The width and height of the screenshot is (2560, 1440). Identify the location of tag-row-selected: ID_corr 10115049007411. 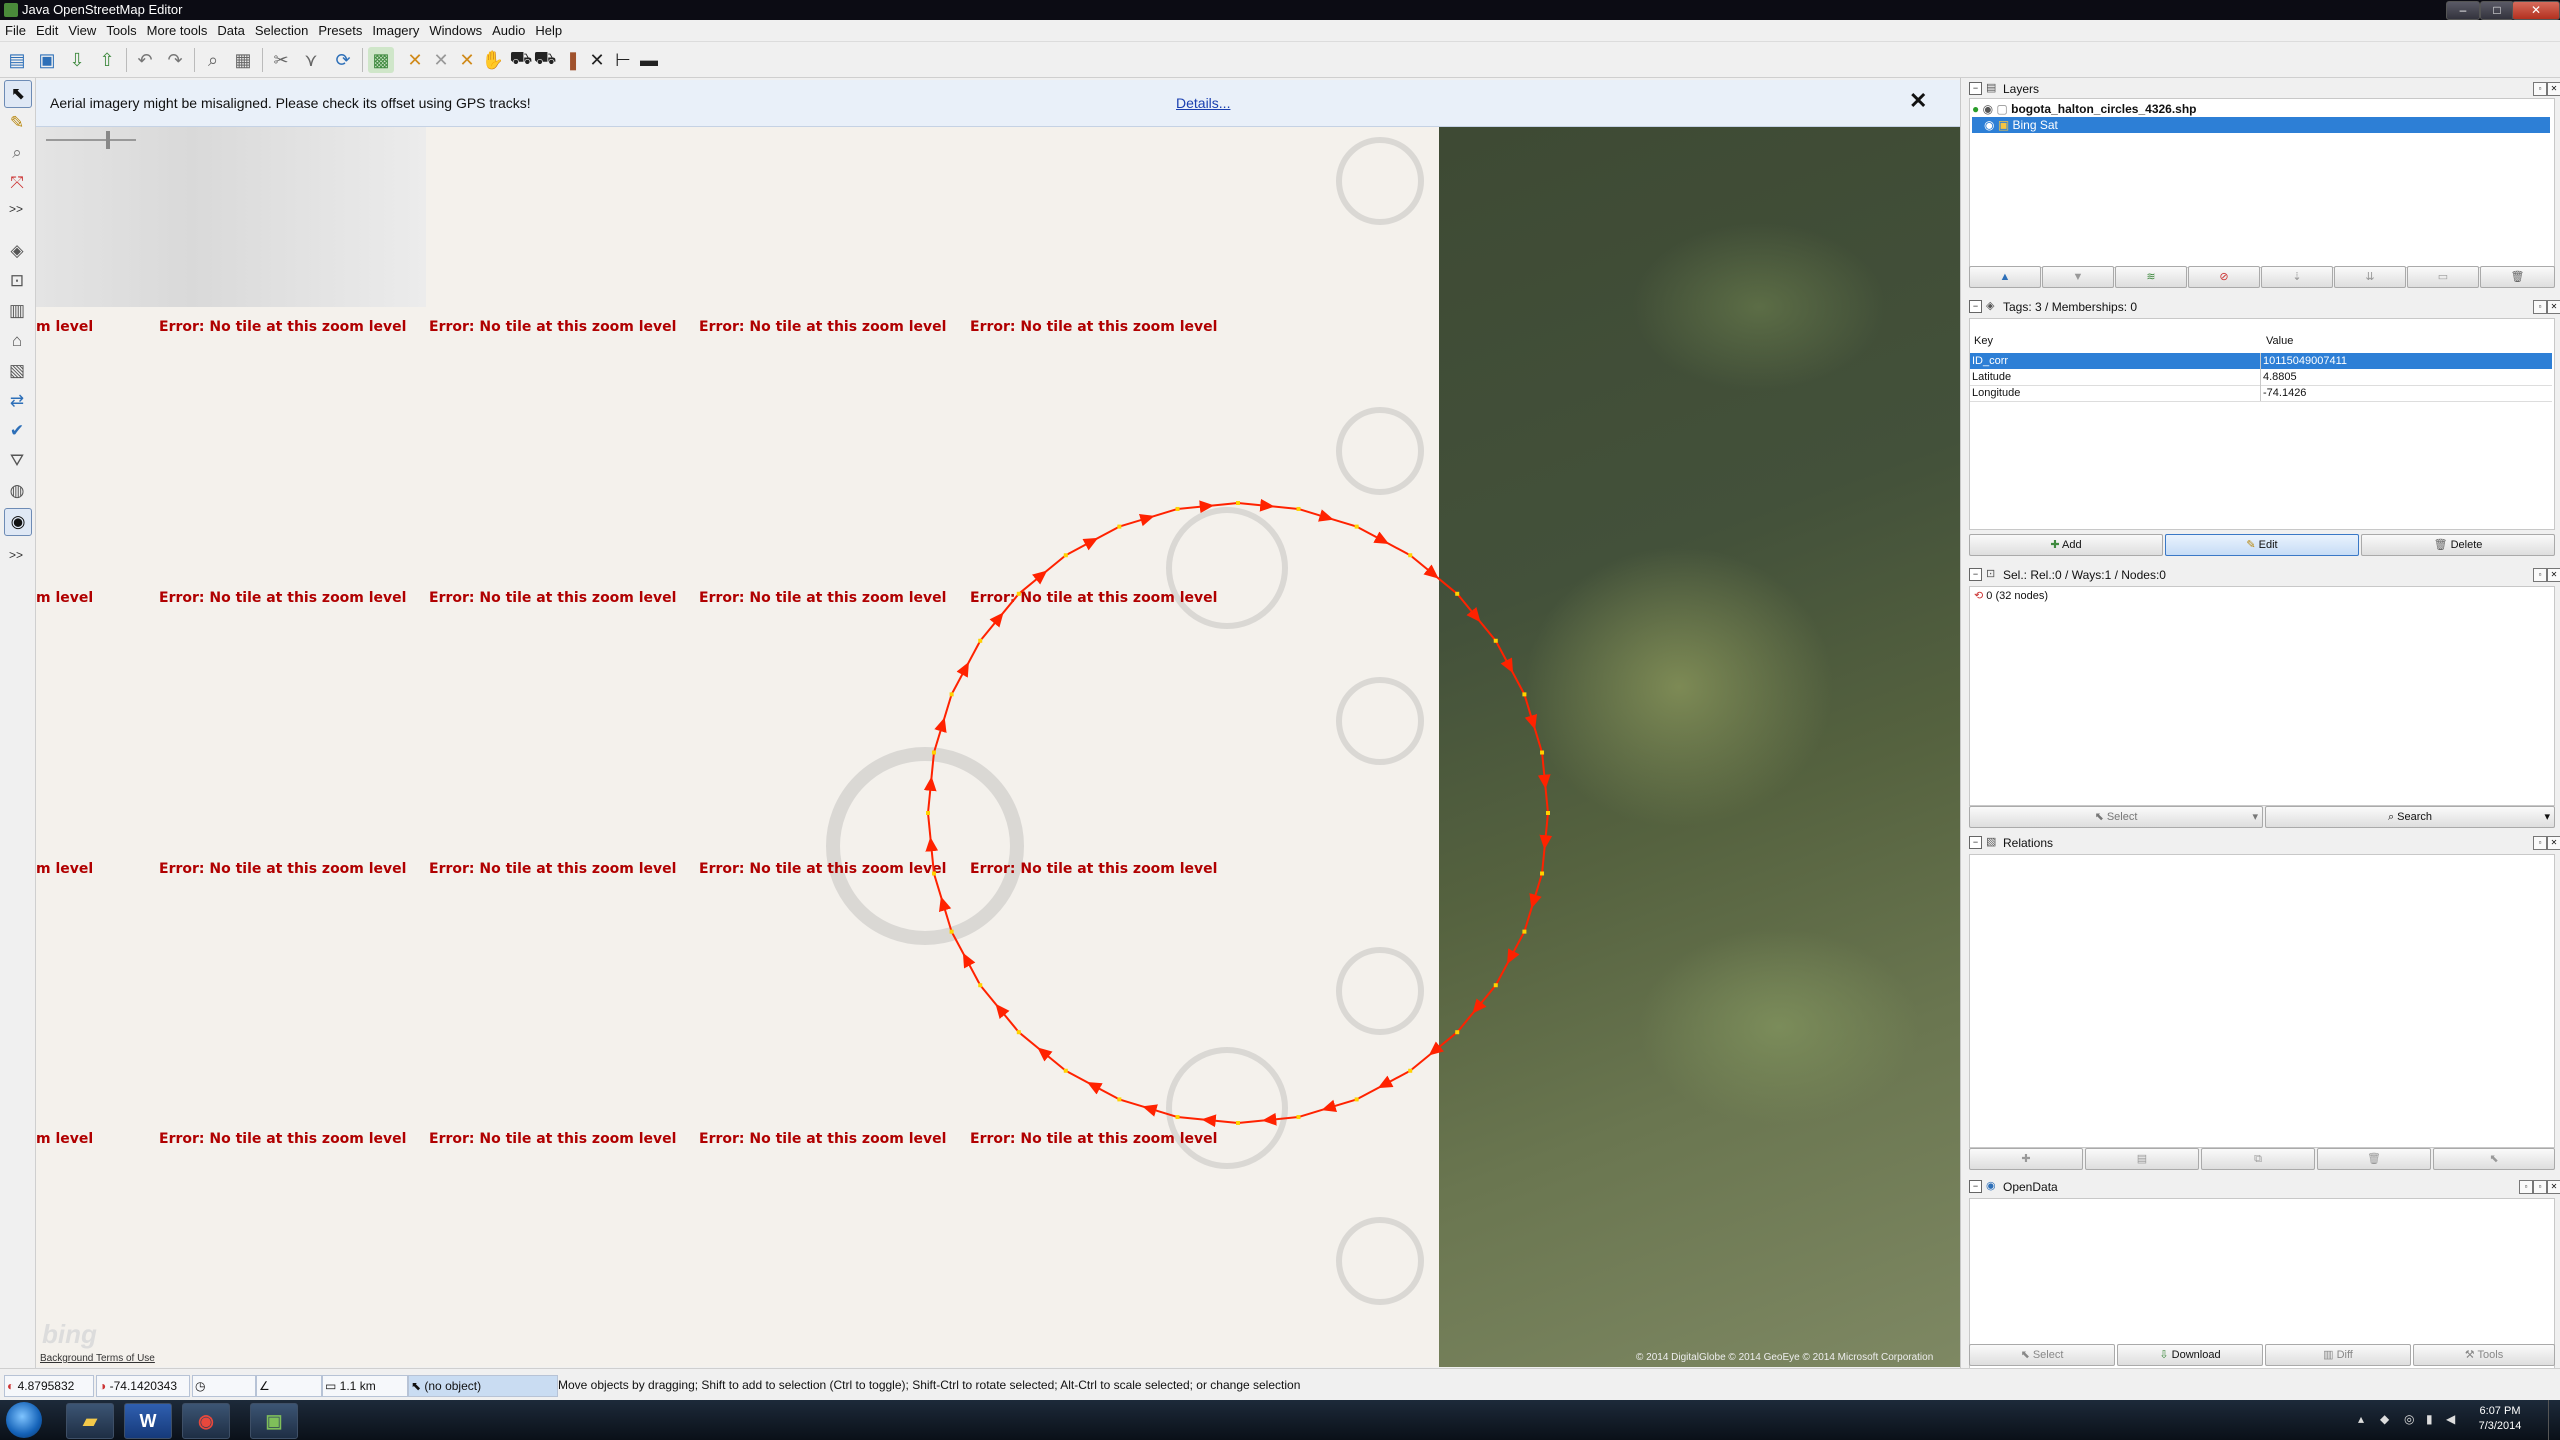
(2261, 361).